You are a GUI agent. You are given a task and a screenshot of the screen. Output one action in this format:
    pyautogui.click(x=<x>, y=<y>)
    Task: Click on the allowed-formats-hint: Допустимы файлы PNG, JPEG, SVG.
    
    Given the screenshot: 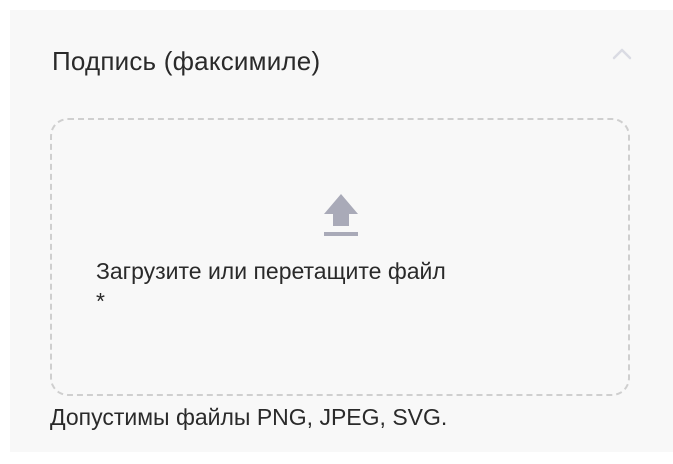 What is the action you would take?
    pyautogui.click(x=249, y=417)
    